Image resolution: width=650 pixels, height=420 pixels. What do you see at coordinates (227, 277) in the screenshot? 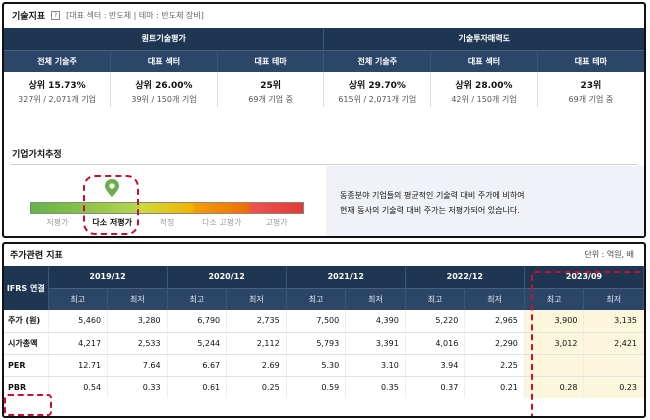
I see `year-header: 2020/12` at bounding box center [227, 277].